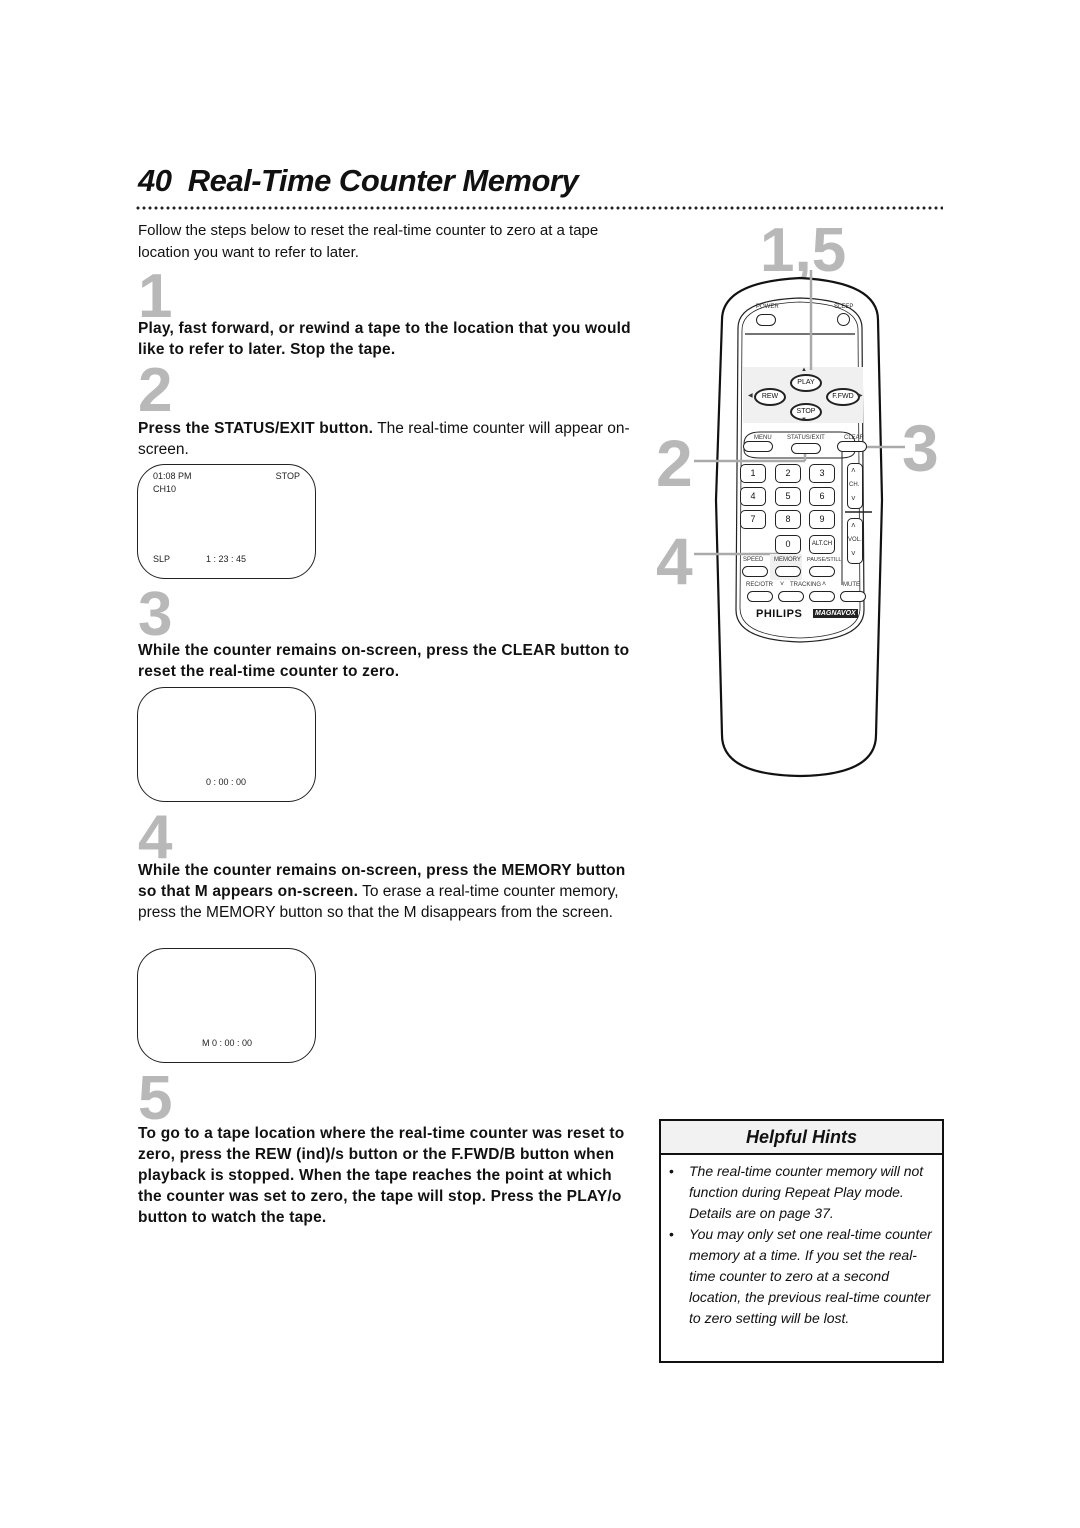  Describe the element at coordinates (753, 560) in the screenshot. I see `speed-label: SPEED` at that location.